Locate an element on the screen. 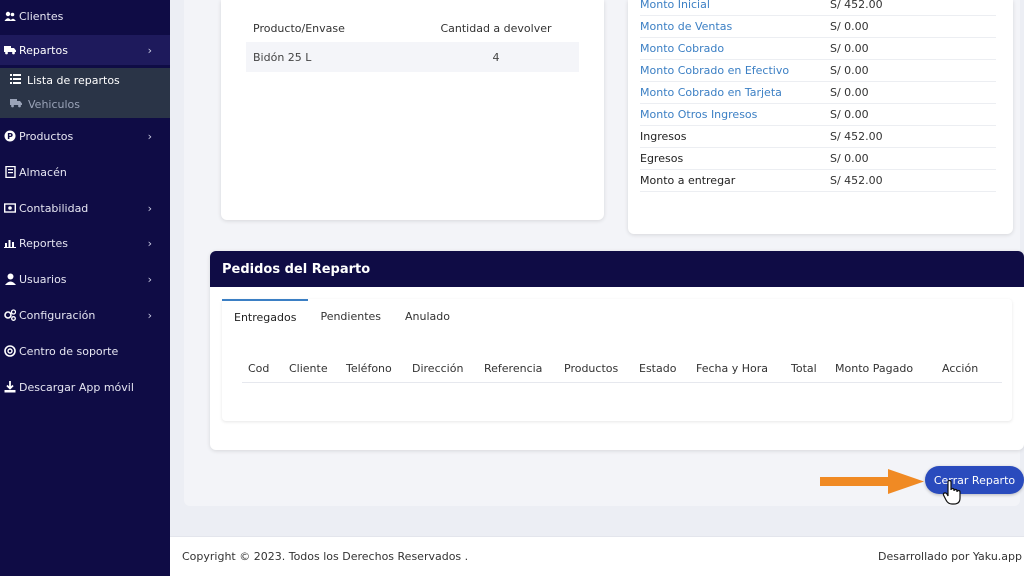  summary-label: Monto a entregar is located at coordinates (688, 180).